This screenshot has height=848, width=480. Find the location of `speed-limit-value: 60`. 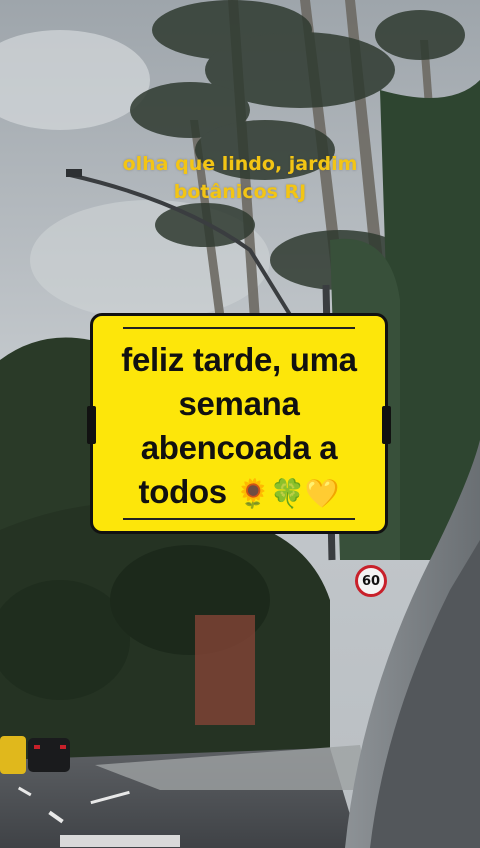

speed-limit-value: 60 is located at coordinates (371, 581).